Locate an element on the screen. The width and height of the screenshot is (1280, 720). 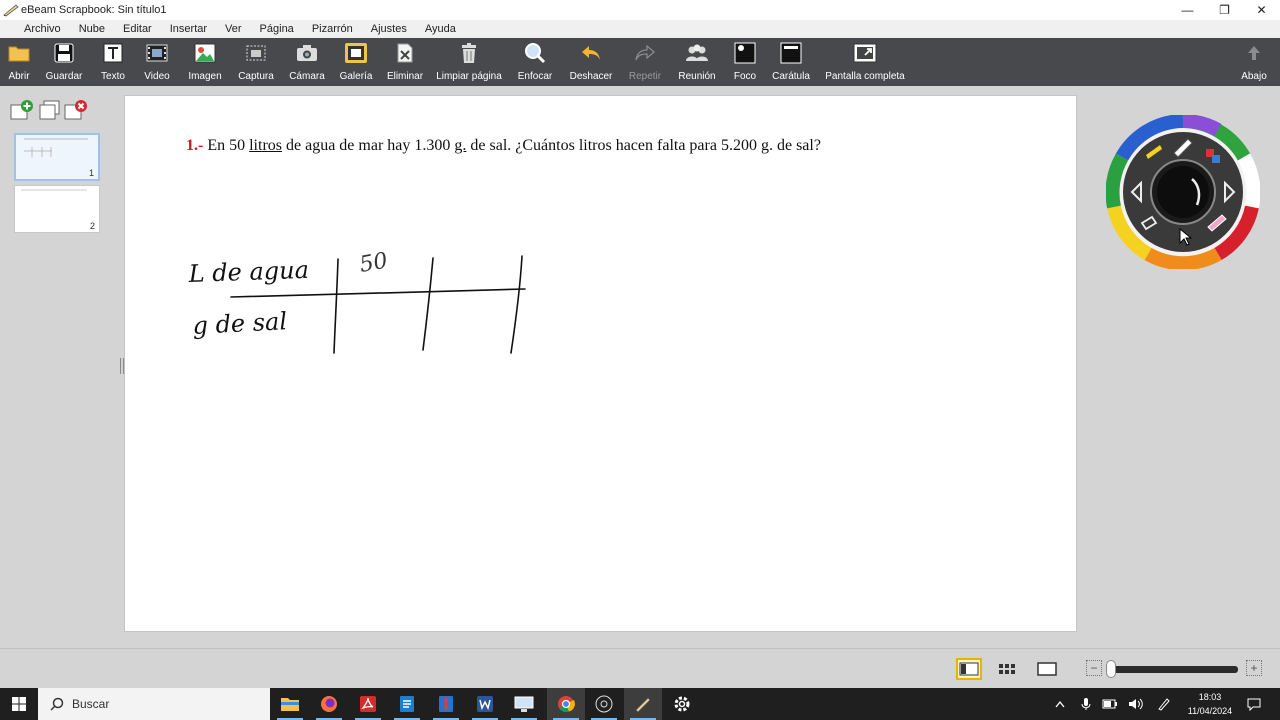
view-mode-page-button is located at coordinates (1047, 669).